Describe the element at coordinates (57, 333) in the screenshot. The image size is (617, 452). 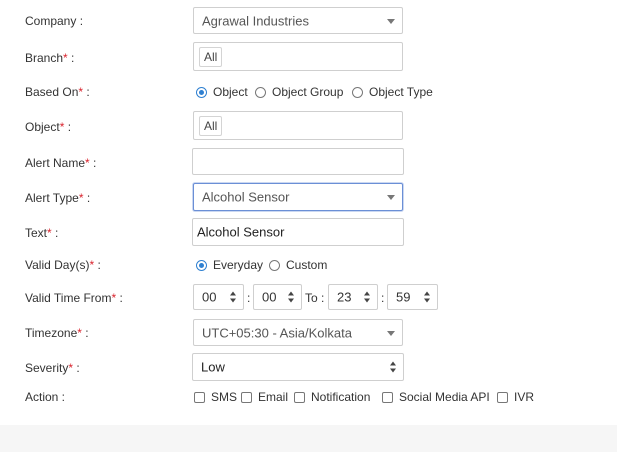
I see `timezone-label: Timezone* :` at that location.